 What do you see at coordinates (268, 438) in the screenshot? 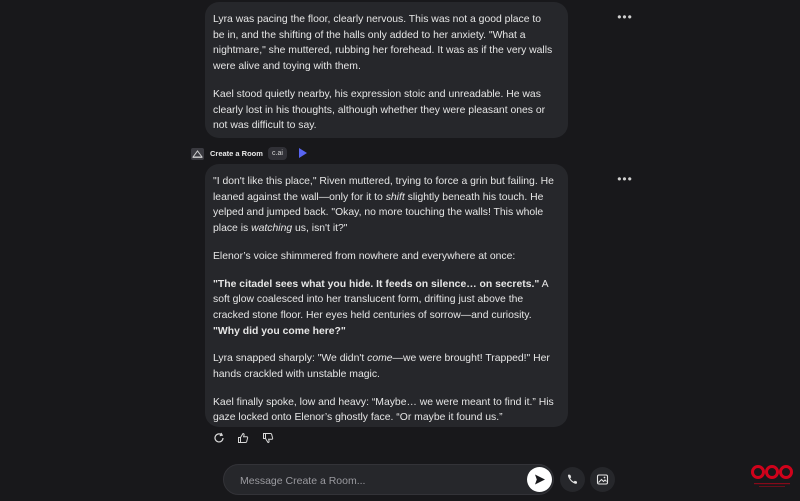
I see `thumbs-down-icon` at bounding box center [268, 438].